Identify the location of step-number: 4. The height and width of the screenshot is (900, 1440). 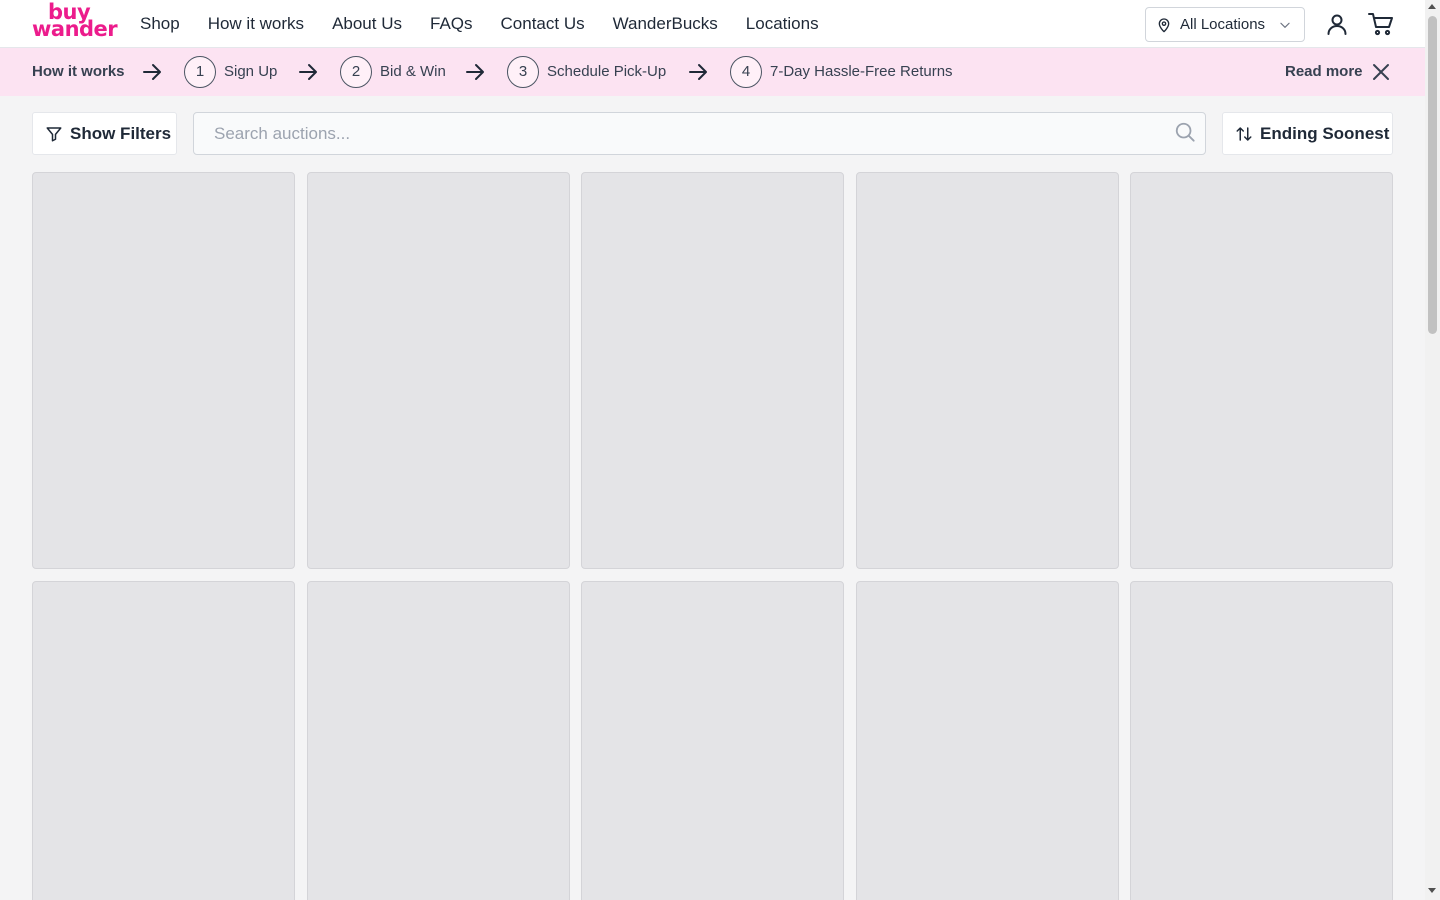
(746, 72).